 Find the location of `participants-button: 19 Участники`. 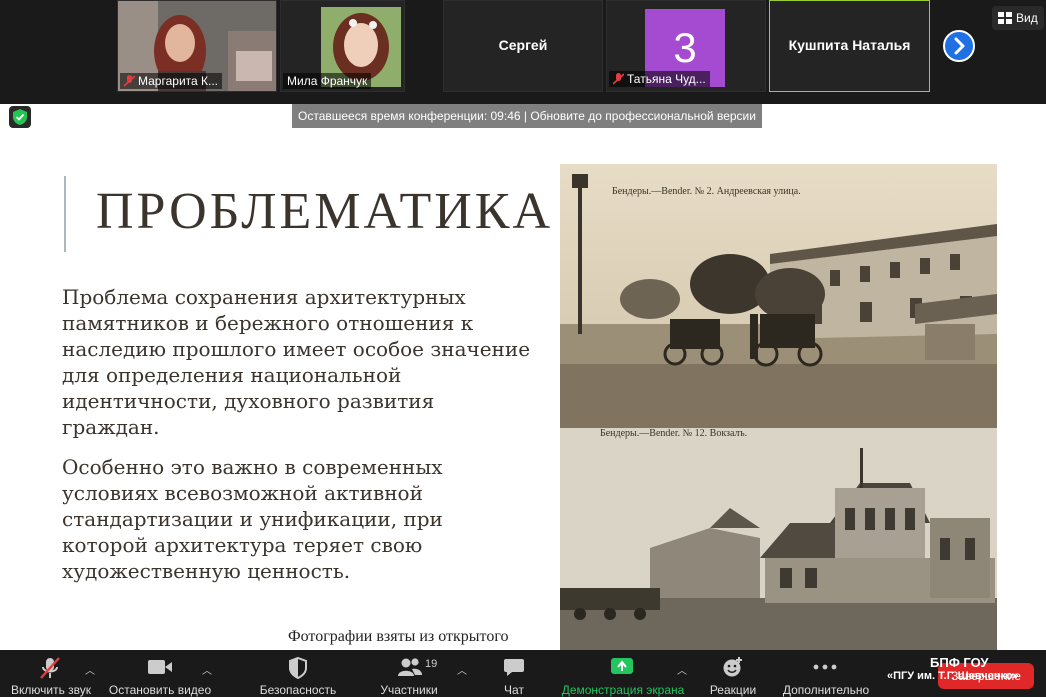

participants-button: 19 Участники is located at coordinates (410, 673).